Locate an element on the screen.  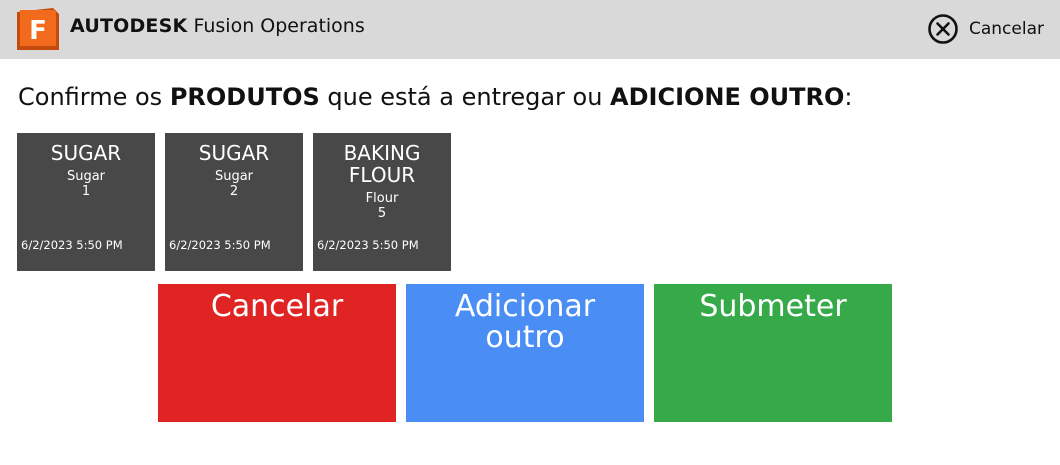
app-header: F AUTODESK Fusion Operations Cancelar is located at coordinates (530, 29).